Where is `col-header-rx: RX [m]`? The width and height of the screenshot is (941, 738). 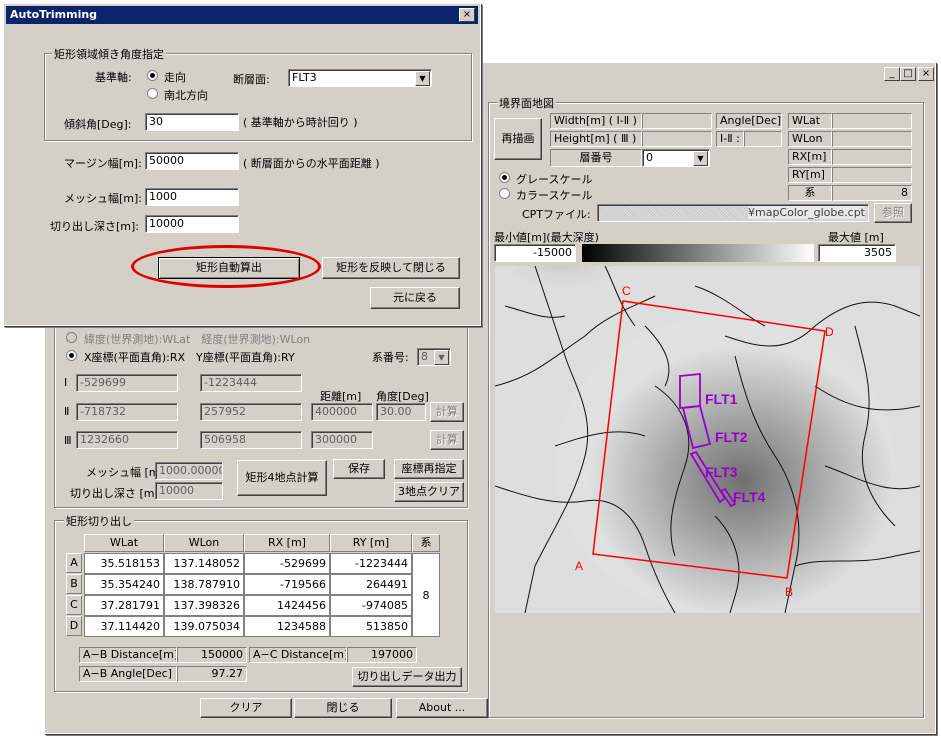 col-header-rx: RX [m] is located at coordinates (287, 543).